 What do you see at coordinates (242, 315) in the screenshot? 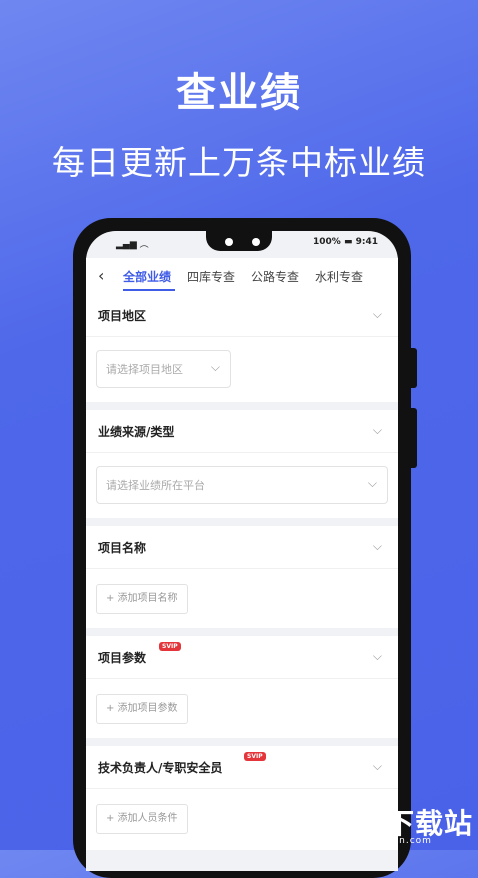
I see `section-header: 项目地区 ⌵` at bounding box center [242, 315].